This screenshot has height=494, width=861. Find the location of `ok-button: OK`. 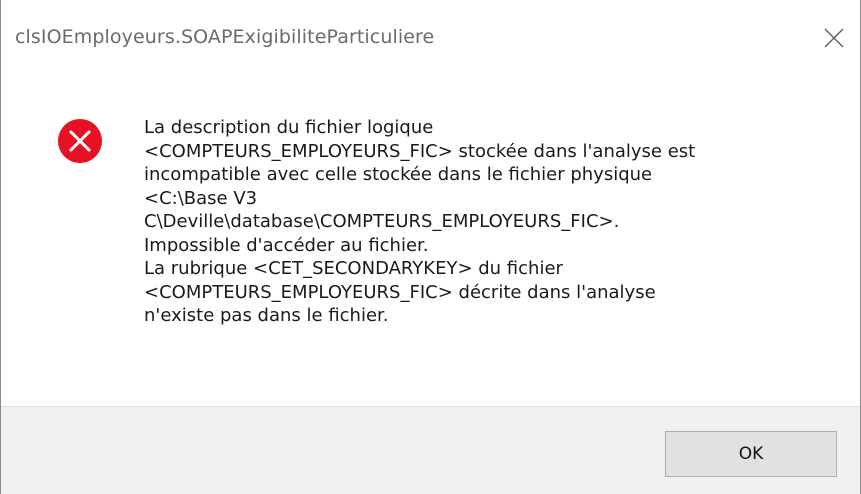

ok-button: OK is located at coordinates (751, 454).